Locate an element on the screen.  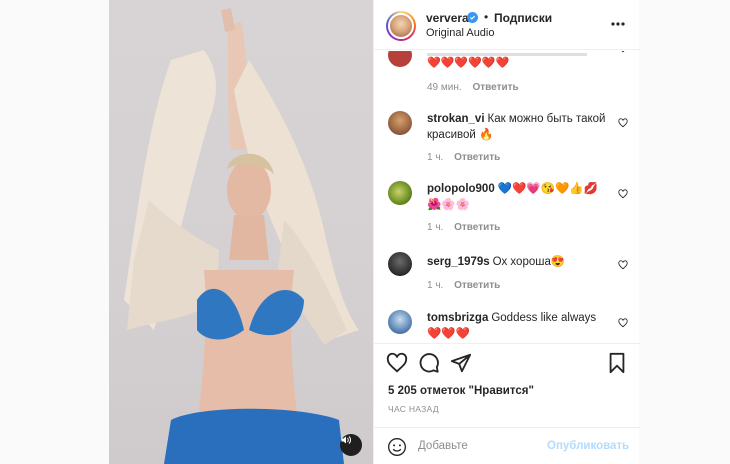
comment-text: ❤️❤️❤️❤️❤️❤️ is located at coordinates (468, 63).